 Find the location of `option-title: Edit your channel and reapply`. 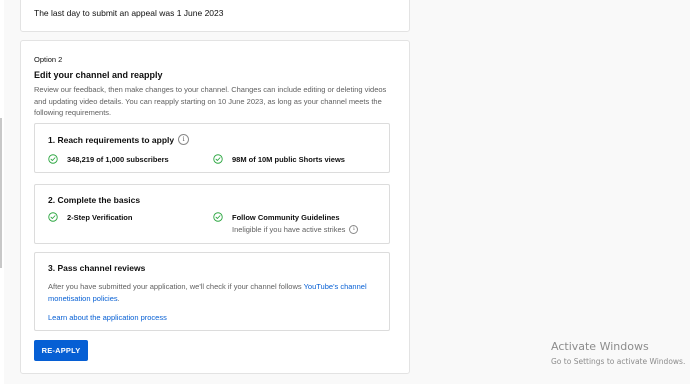

option-title: Edit your channel and reapply is located at coordinates (98, 75).